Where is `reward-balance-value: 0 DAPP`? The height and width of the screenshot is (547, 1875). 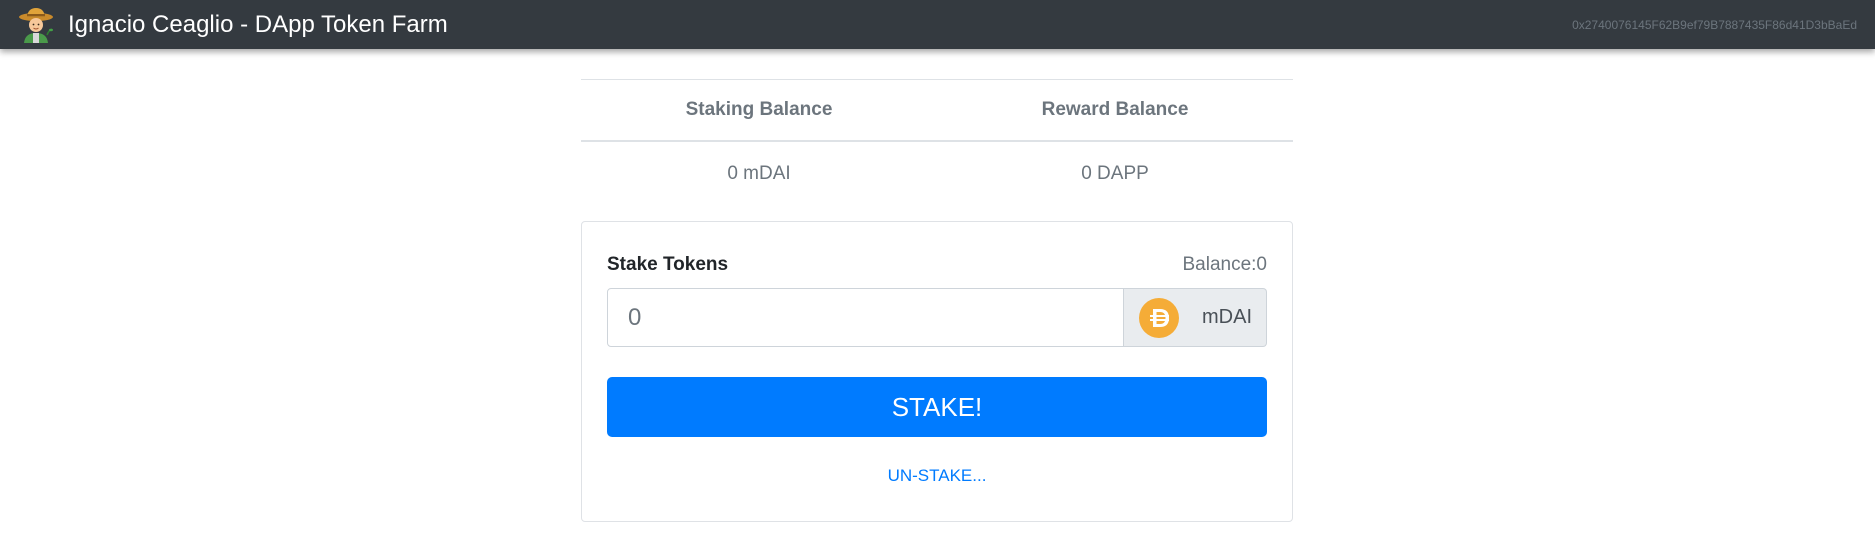
reward-balance-value: 0 DAPP is located at coordinates (1115, 173).